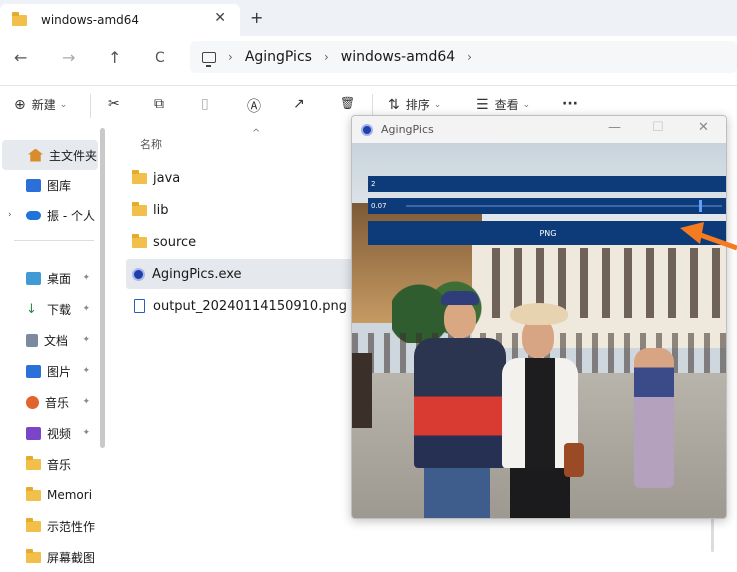 The height and width of the screenshot is (572, 737). What do you see at coordinates (50, 155) in the screenshot?
I see `sidebar-item-home: 主文件夹` at bounding box center [50, 155].